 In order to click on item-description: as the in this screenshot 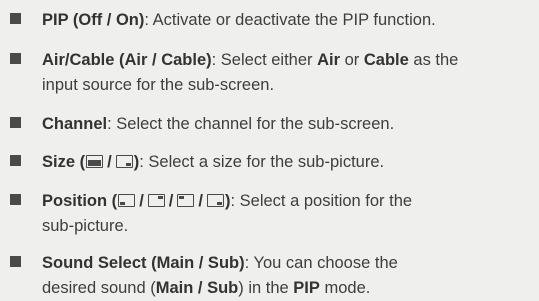, I will do `click(433, 60)`.